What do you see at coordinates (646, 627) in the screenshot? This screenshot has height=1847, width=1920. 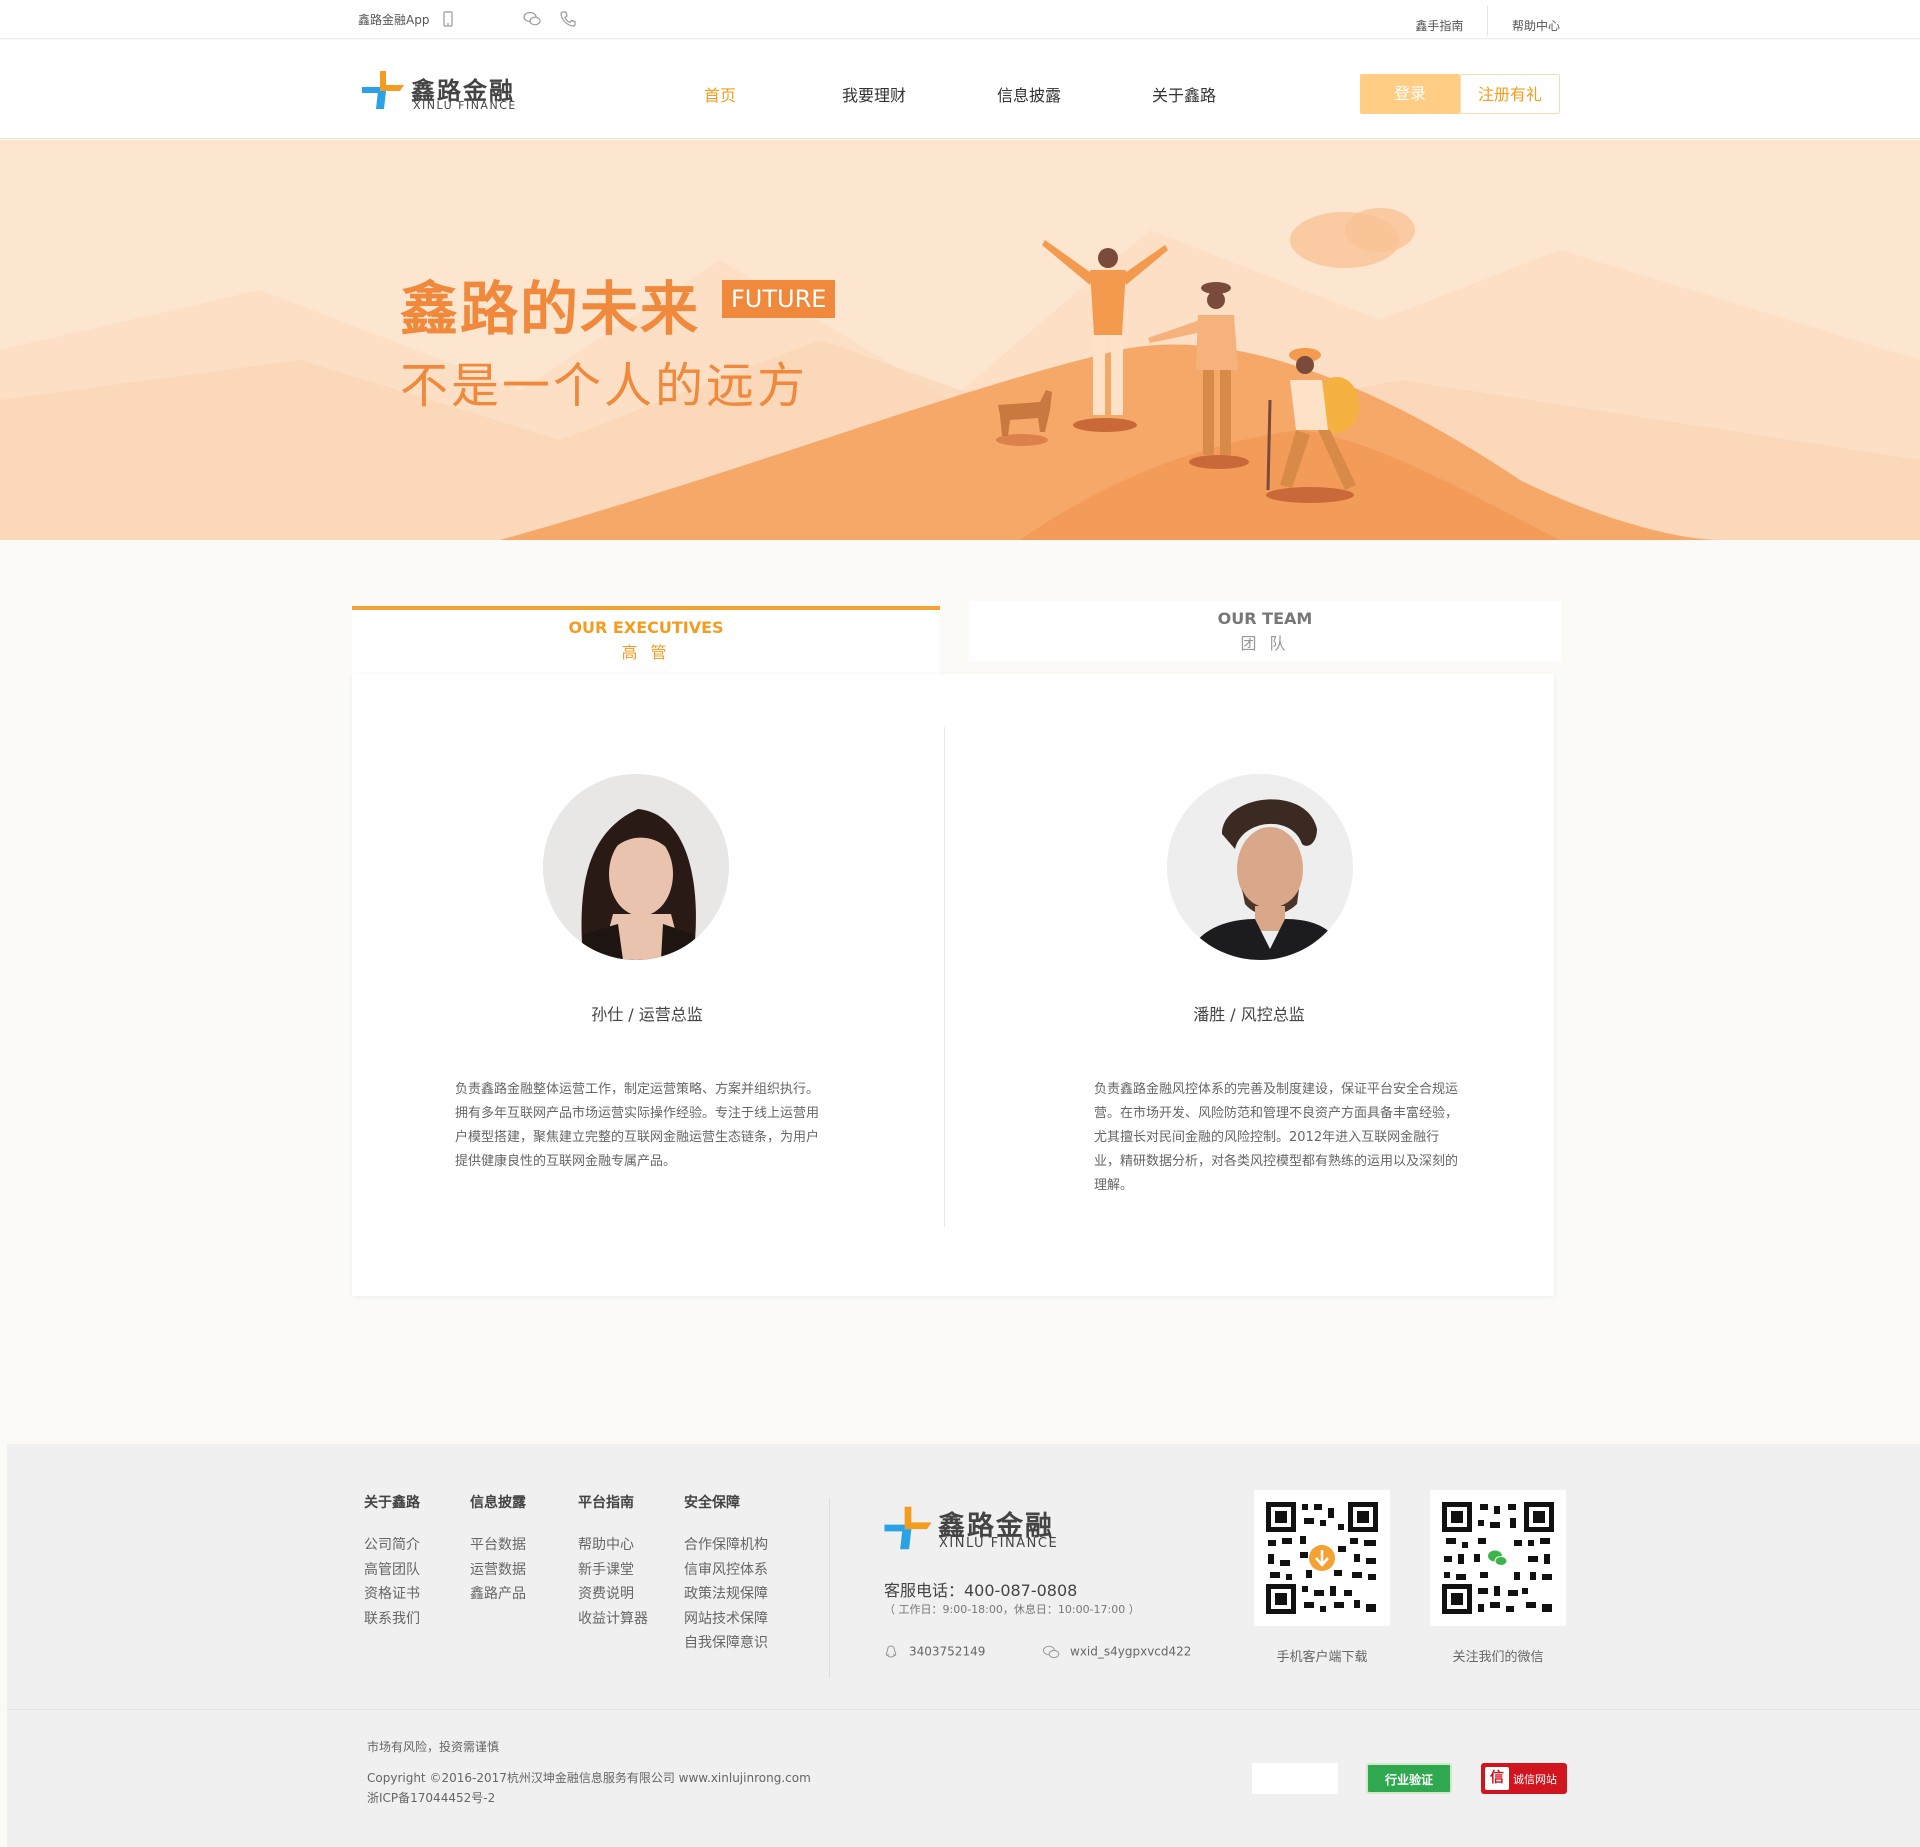 I see `tab-exec-en: OUR EXECUTIVES` at bounding box center [646, 627].